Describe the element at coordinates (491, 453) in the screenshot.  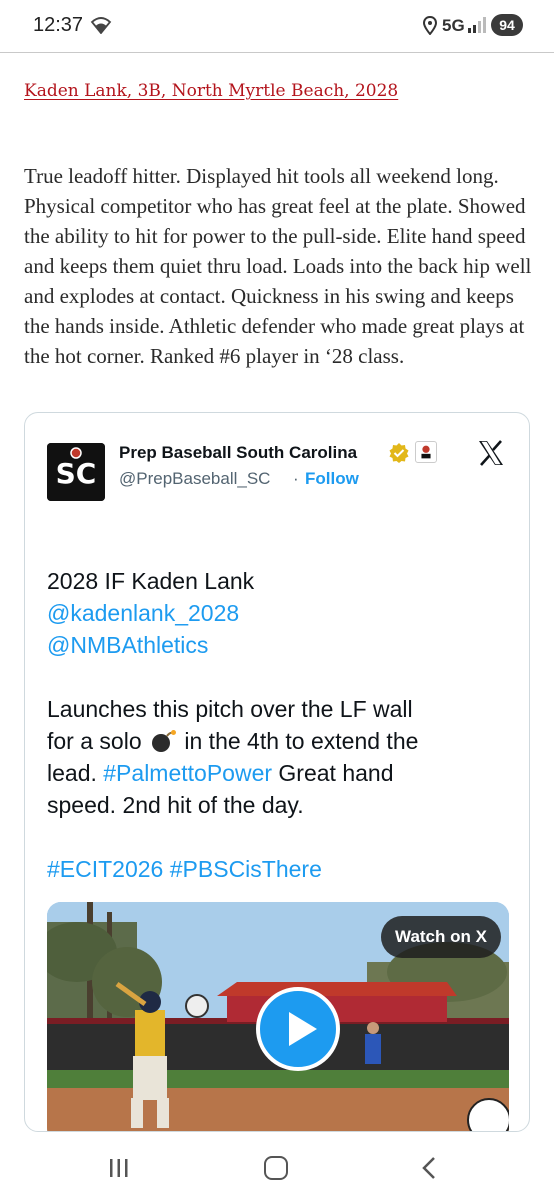
I see `x-logo-icon` at that location.